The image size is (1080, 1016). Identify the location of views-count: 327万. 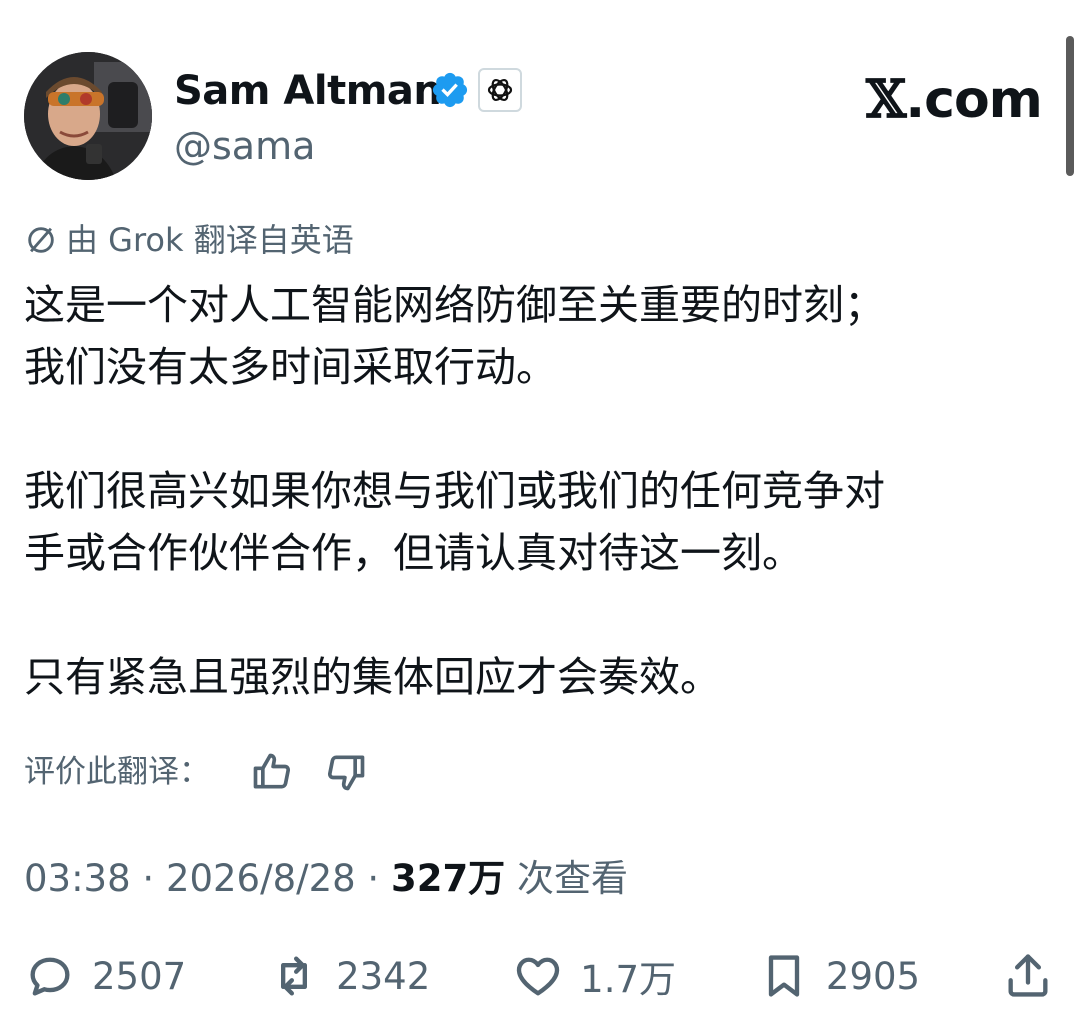
(448, 878).